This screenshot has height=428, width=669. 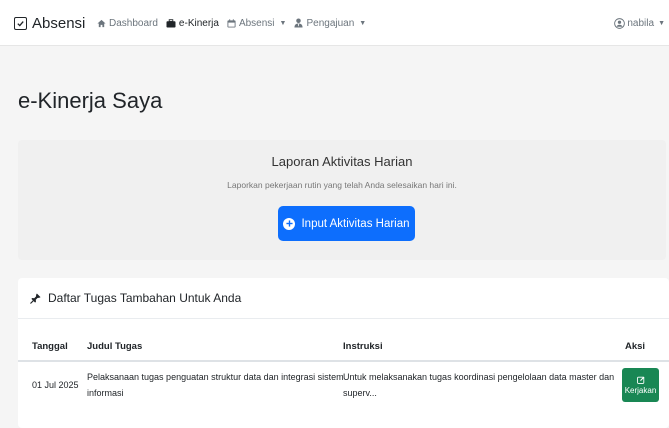 I want to click on calendar-icon, so click(x=231, y=23).